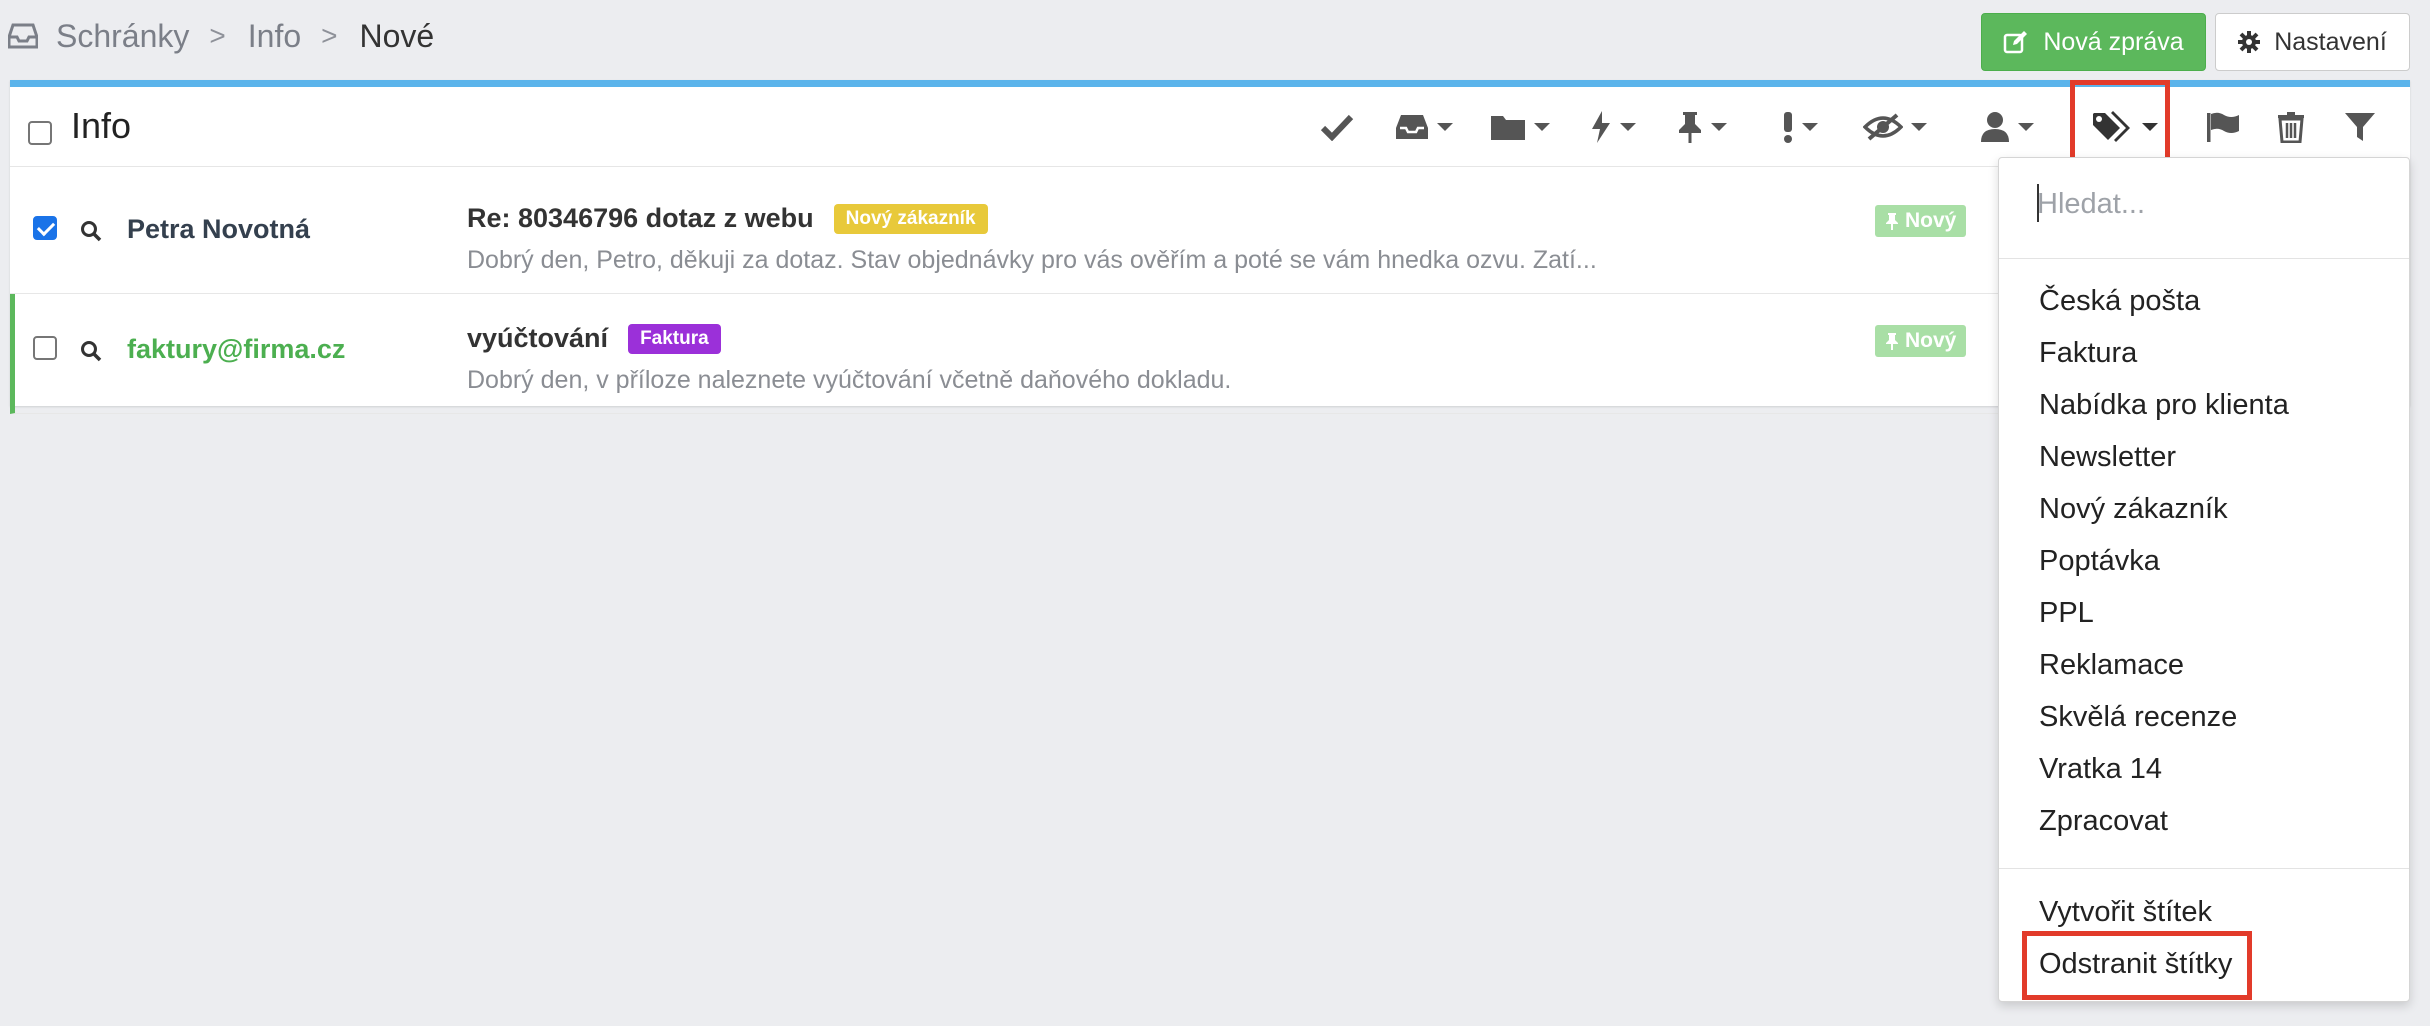 The width and height of the screenshot is (2430, 1026). What do you see at coordinates (2088, 353) in the screenshot?
I see `tag-option: Faktura` at bounding box center [2088, 353].